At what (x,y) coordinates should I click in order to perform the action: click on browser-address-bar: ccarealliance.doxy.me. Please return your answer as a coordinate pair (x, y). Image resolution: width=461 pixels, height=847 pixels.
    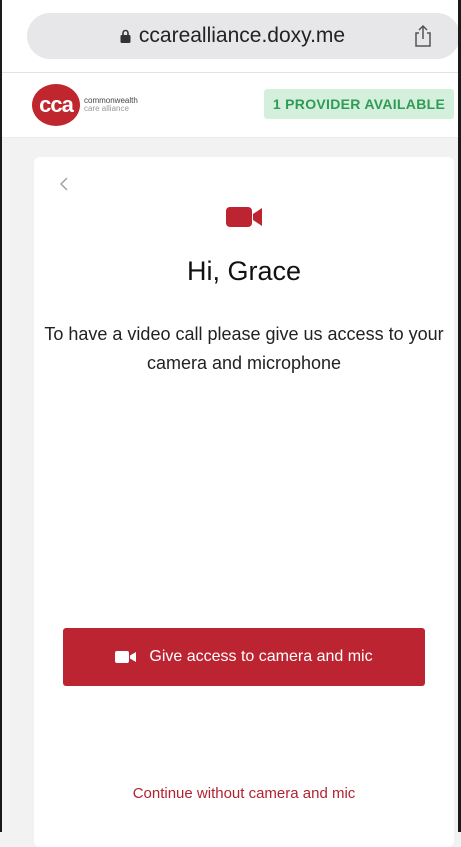
    Looking at the image, I should click on (230, 36).